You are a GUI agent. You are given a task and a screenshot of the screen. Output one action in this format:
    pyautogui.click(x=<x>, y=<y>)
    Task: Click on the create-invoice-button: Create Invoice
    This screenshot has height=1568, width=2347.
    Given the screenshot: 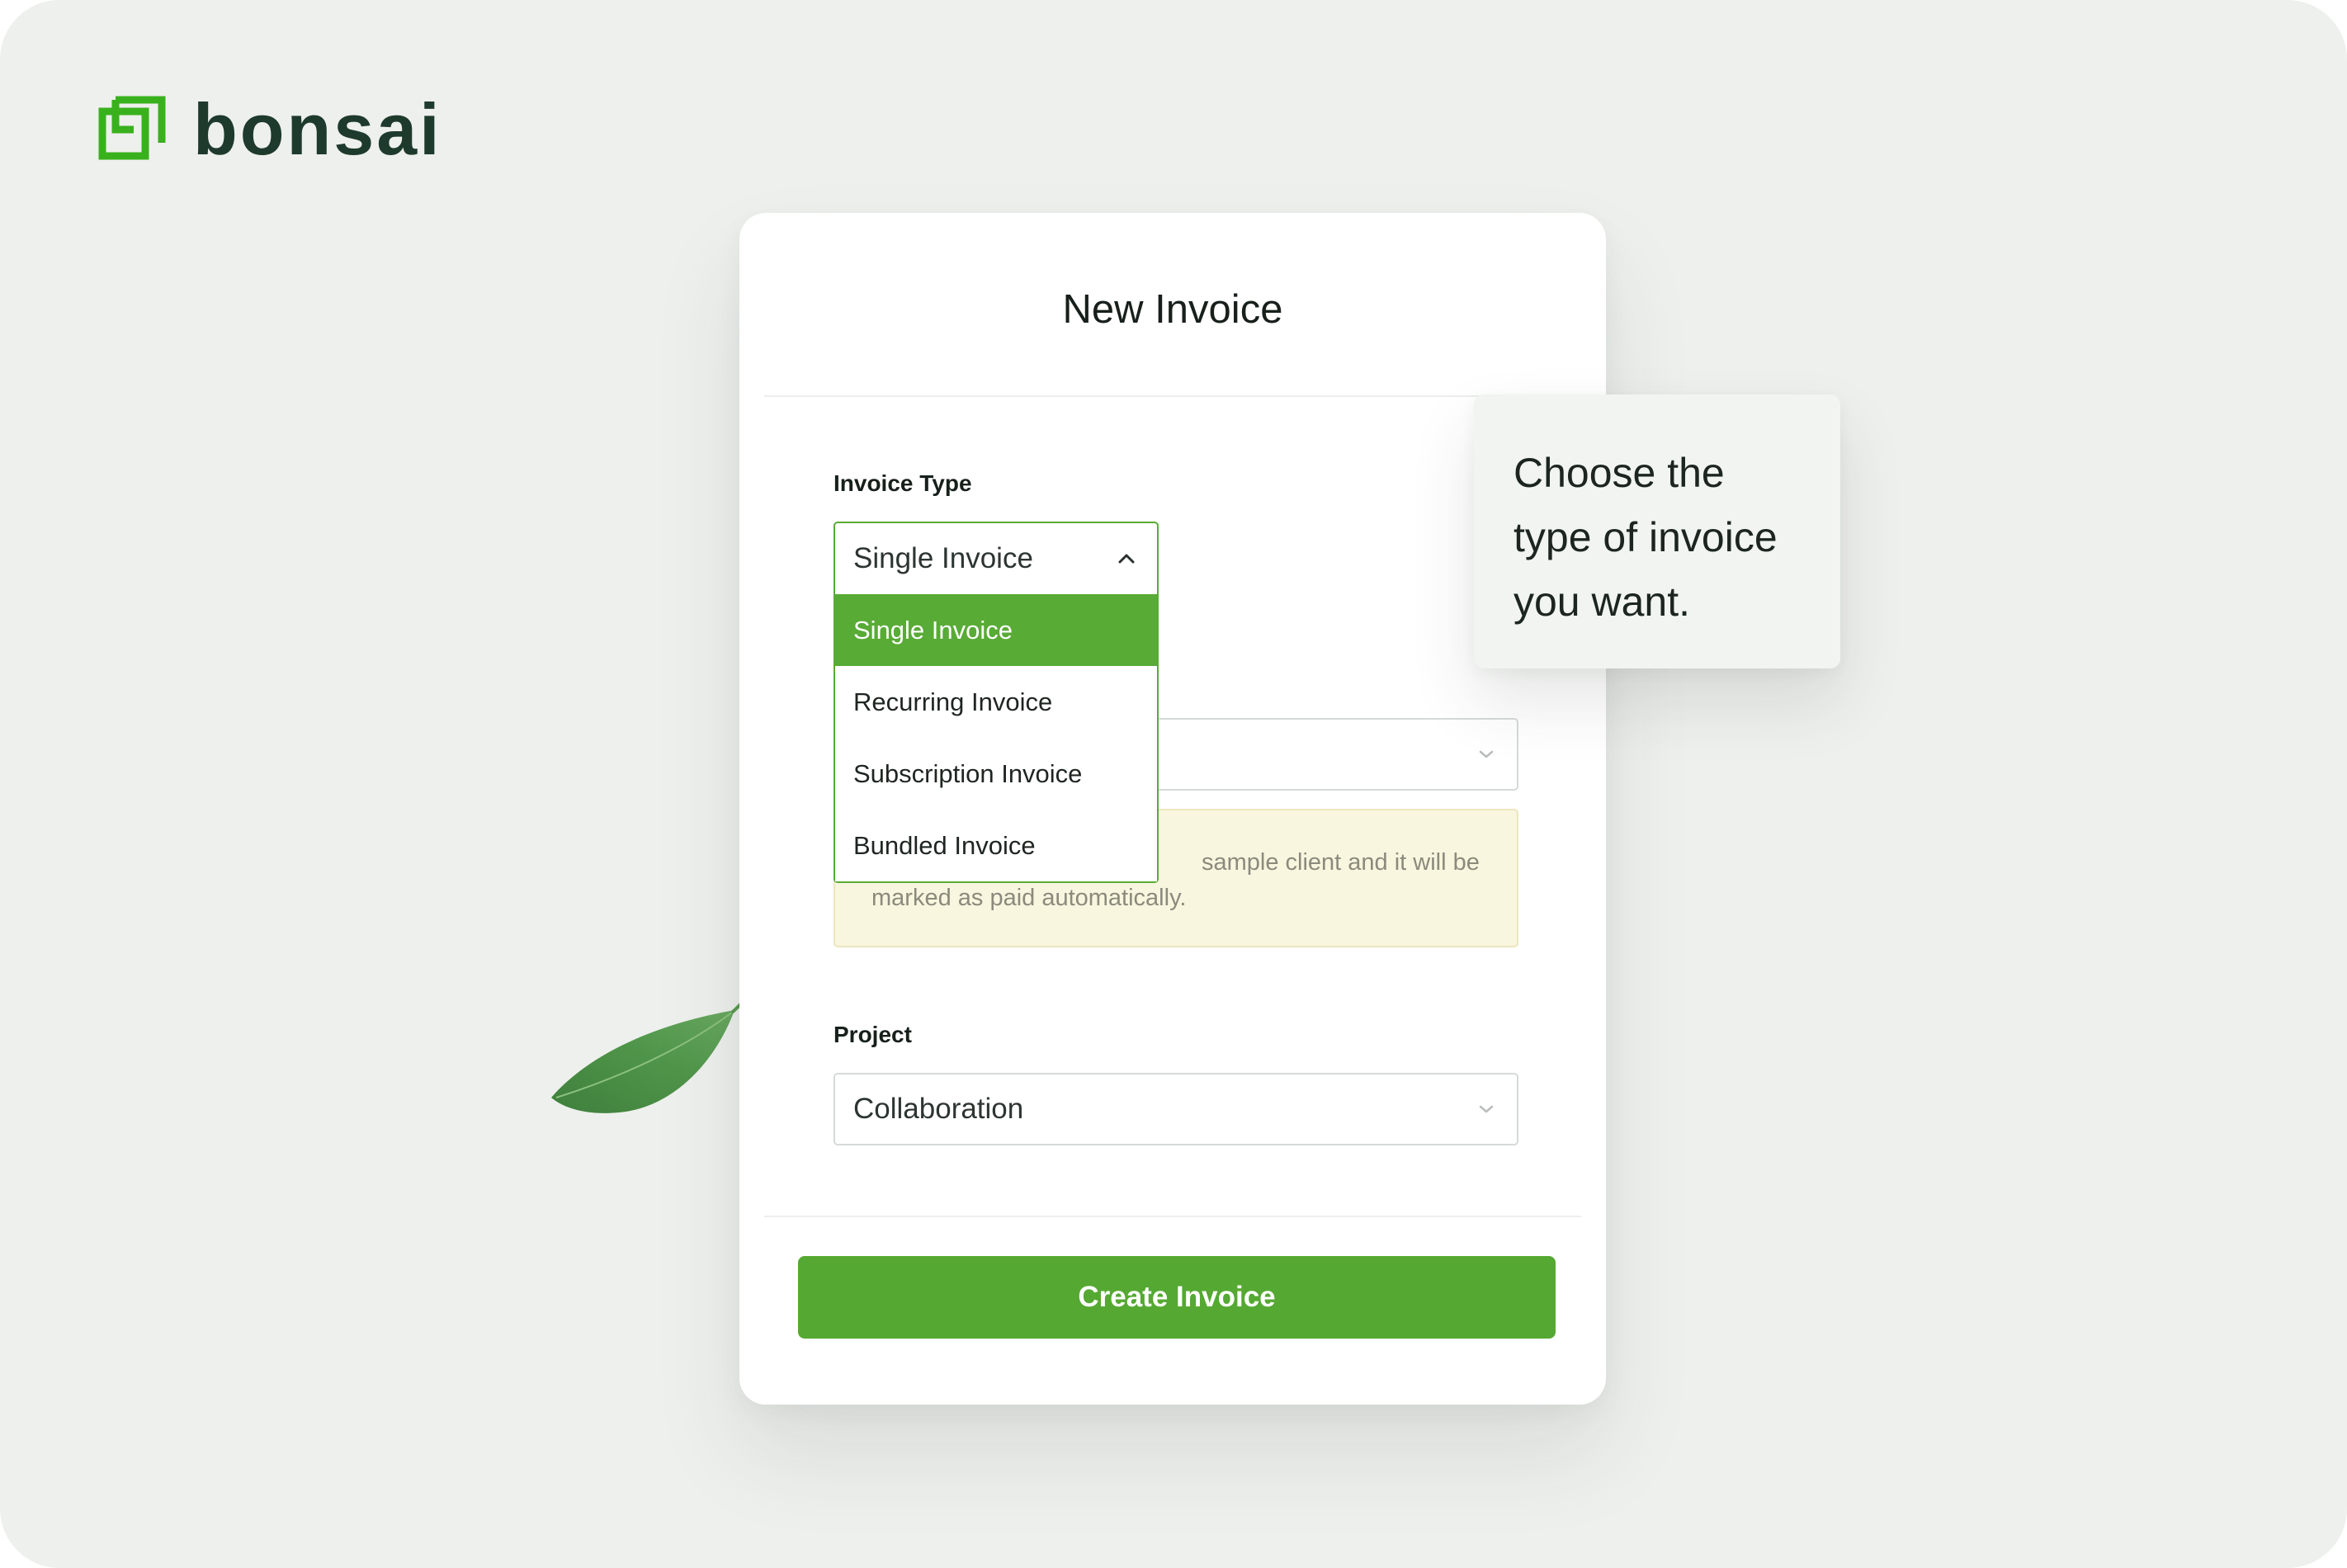 What is the action you would take?
    pyautogui.click(x=1177, y=1297)
    